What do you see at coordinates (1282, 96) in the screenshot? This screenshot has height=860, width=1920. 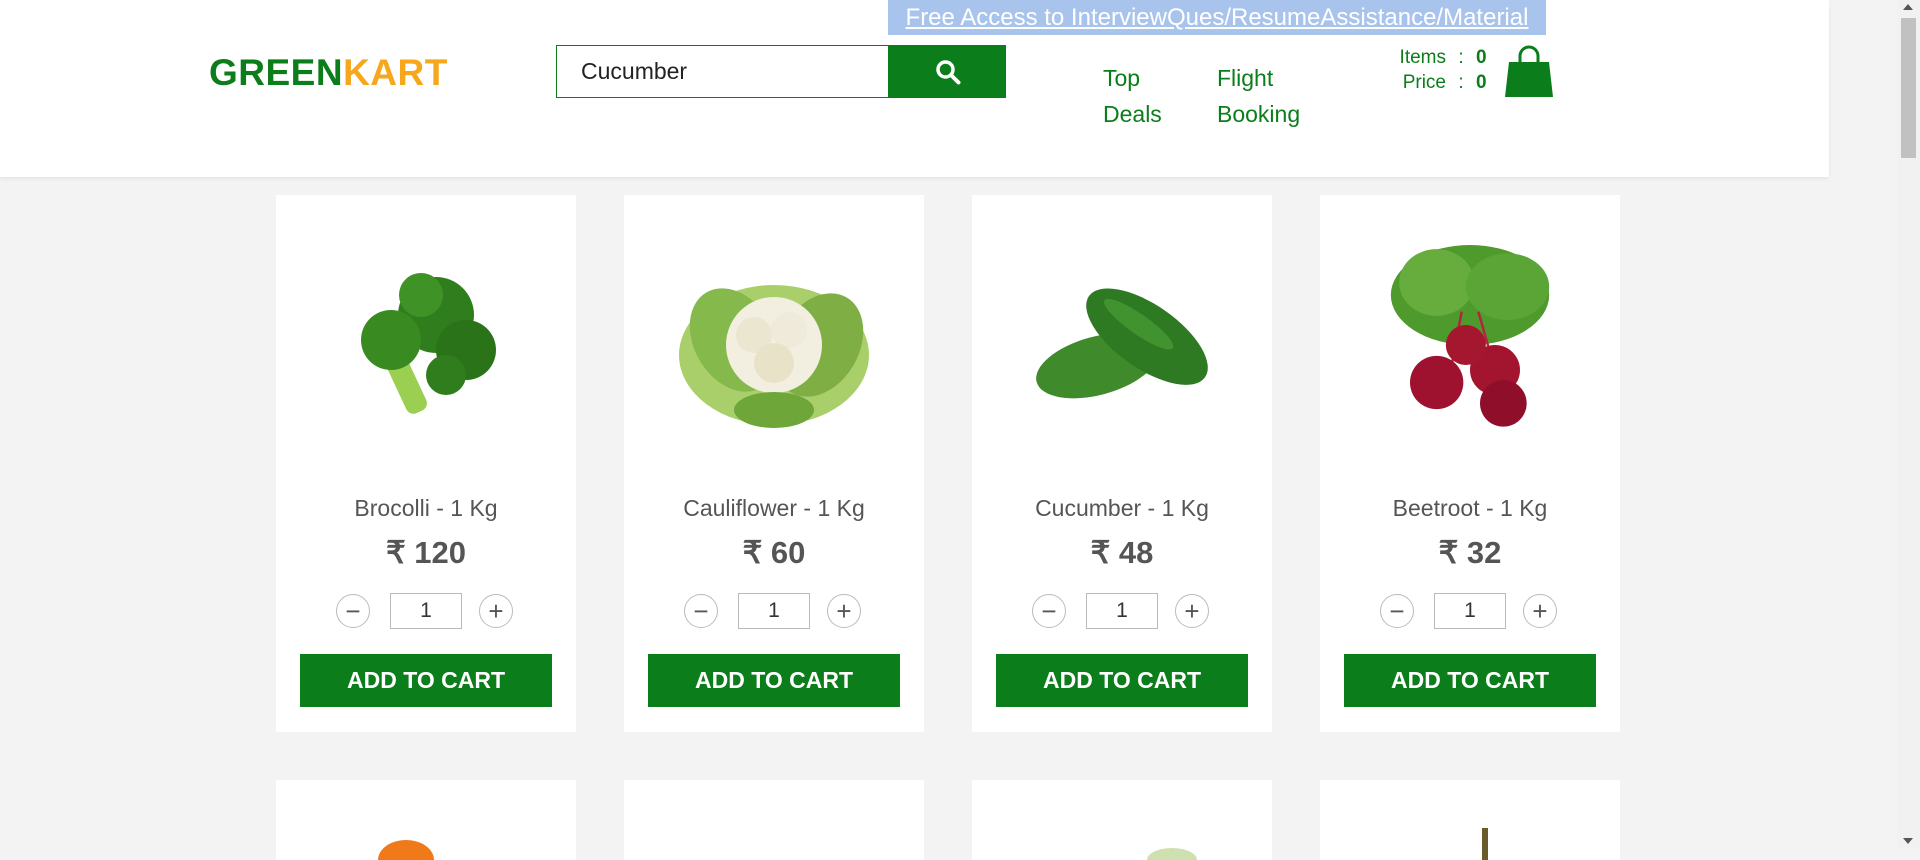 I see `flight-booking-link: Flight Booking` at bounding box center [1282, 96].